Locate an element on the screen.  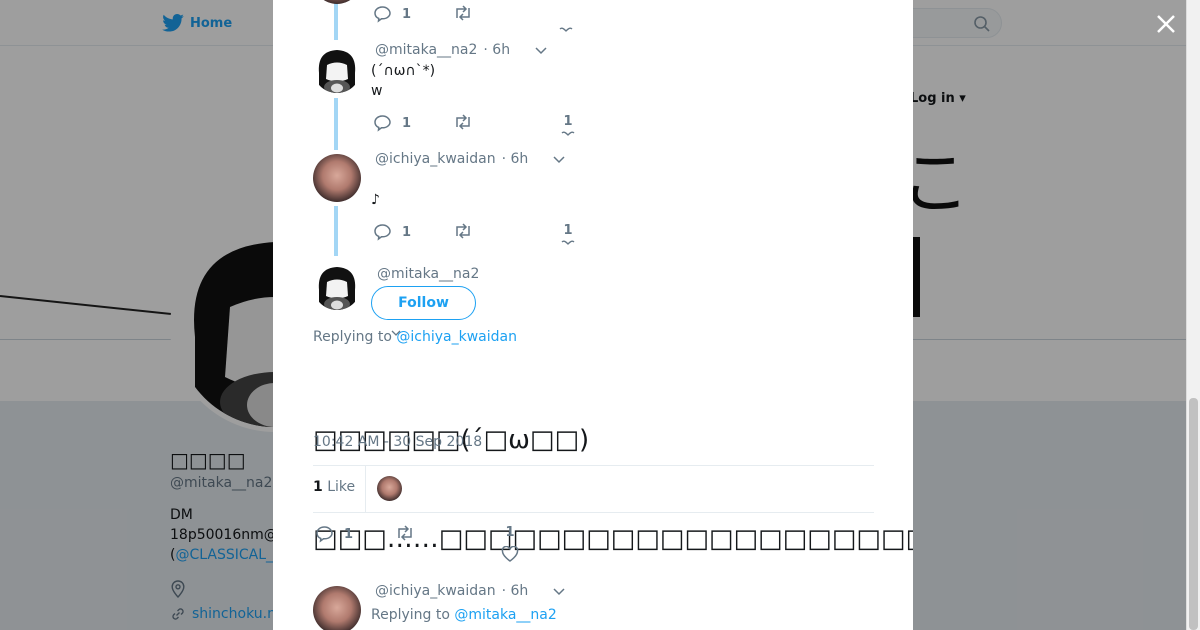
liker-avatar is located at coordinates (389, 488).